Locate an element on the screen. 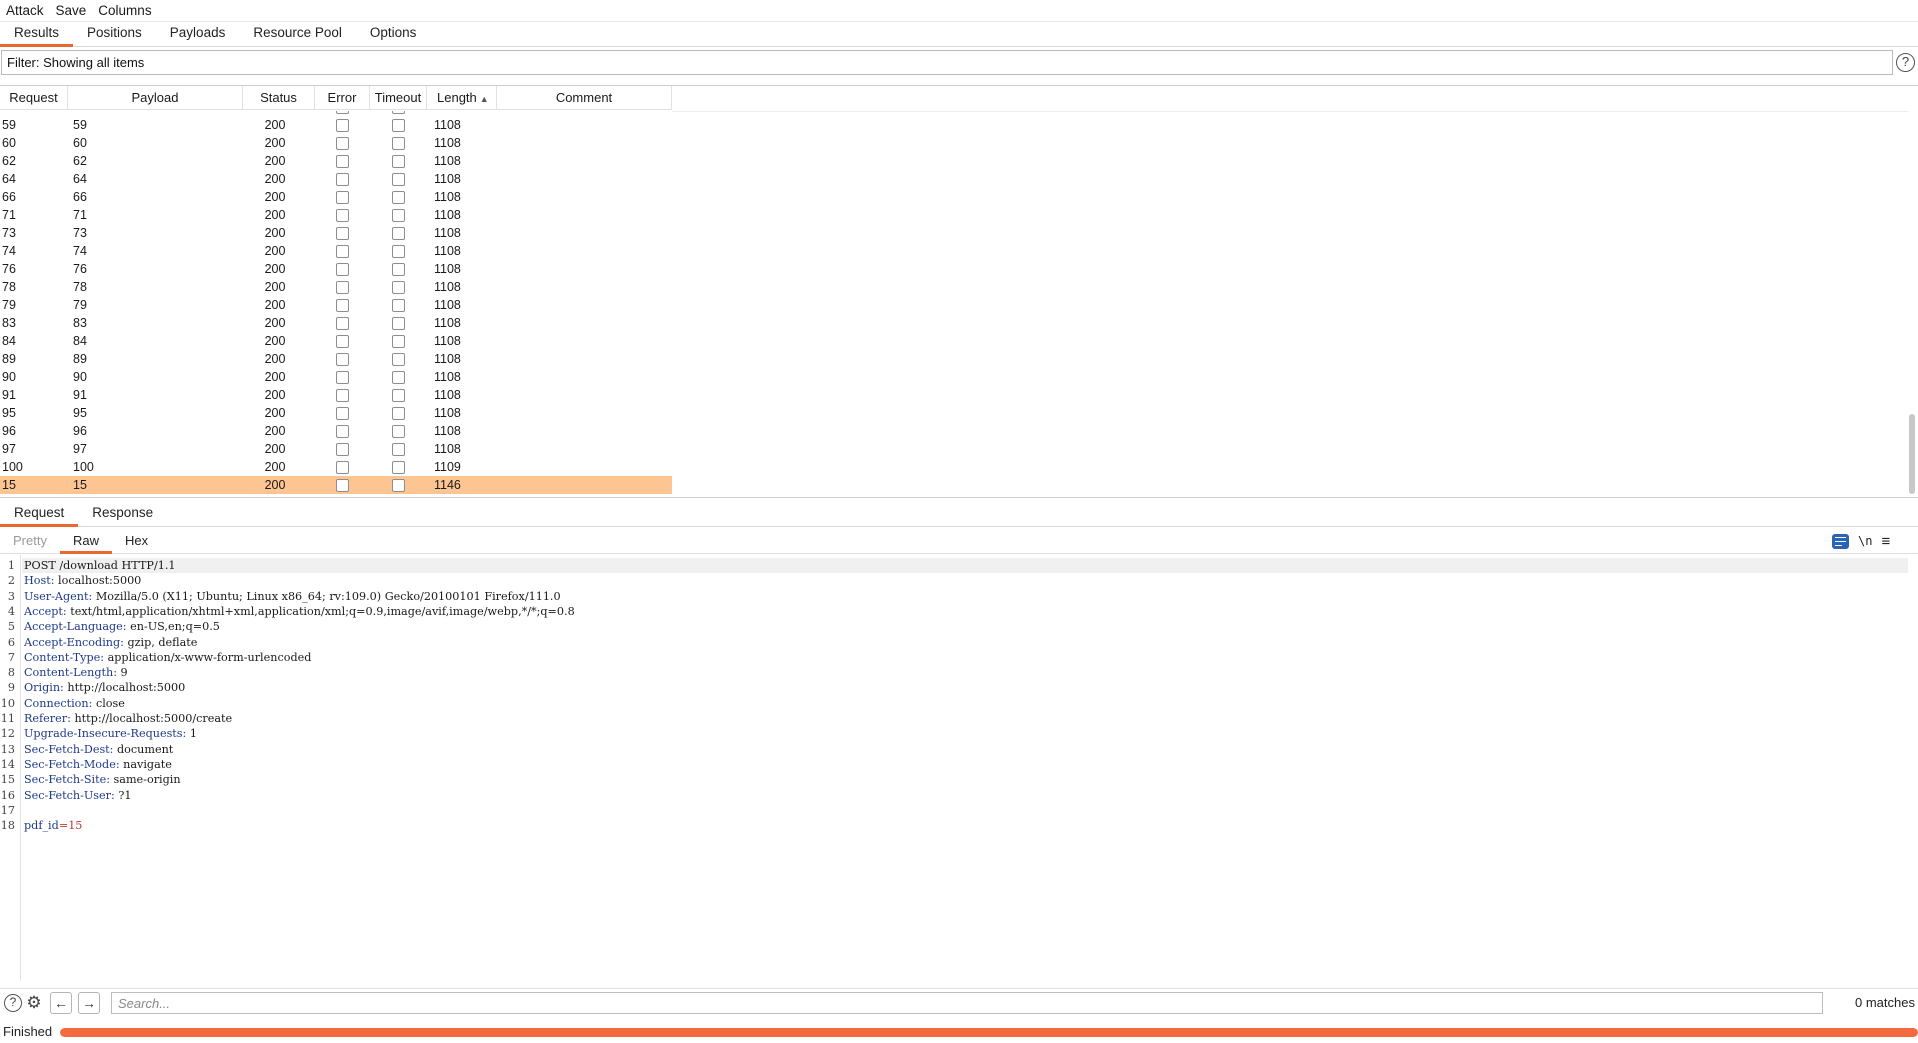 Image resolution: width=1918 pixels, height=1043 pixels. filter-field: Filter: Showing all items is located at coordinates (947, 62).